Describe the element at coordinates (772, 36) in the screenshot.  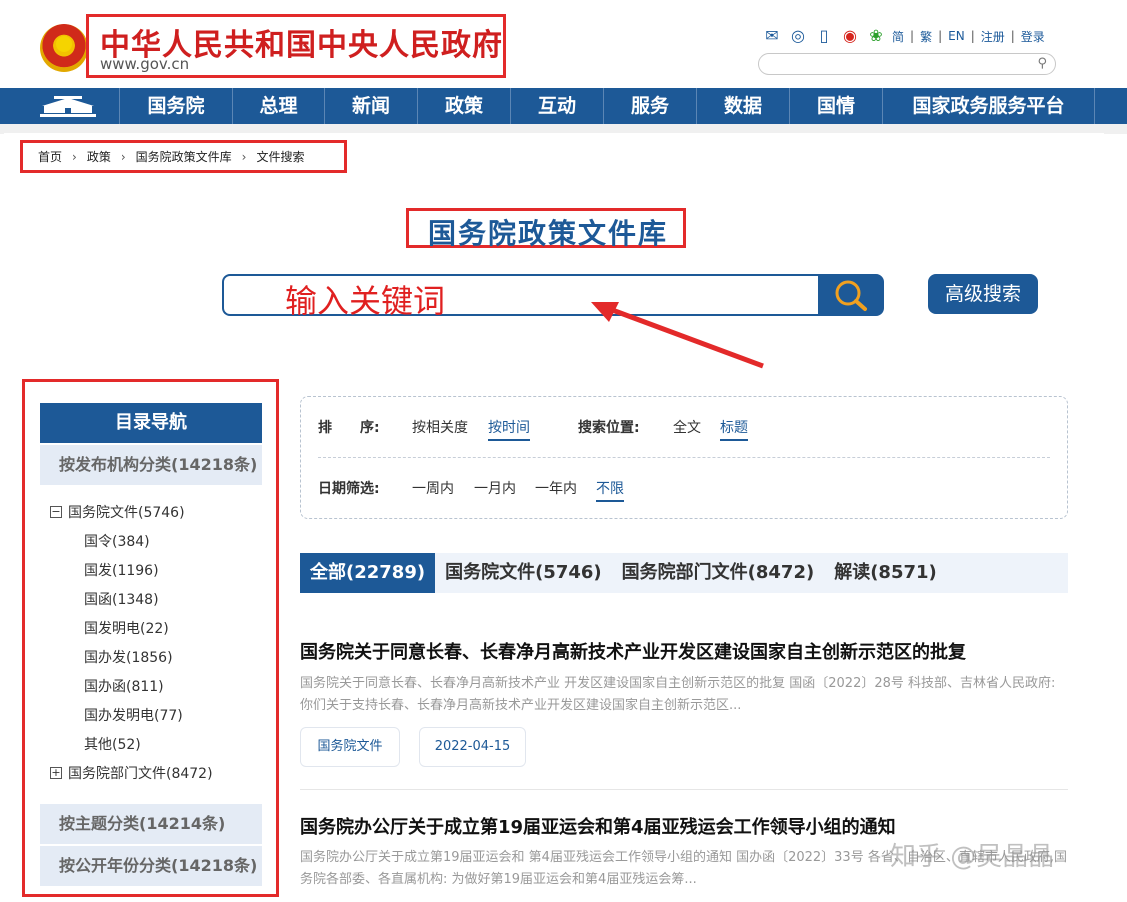
I see `mail-icon: ✉` at that location.